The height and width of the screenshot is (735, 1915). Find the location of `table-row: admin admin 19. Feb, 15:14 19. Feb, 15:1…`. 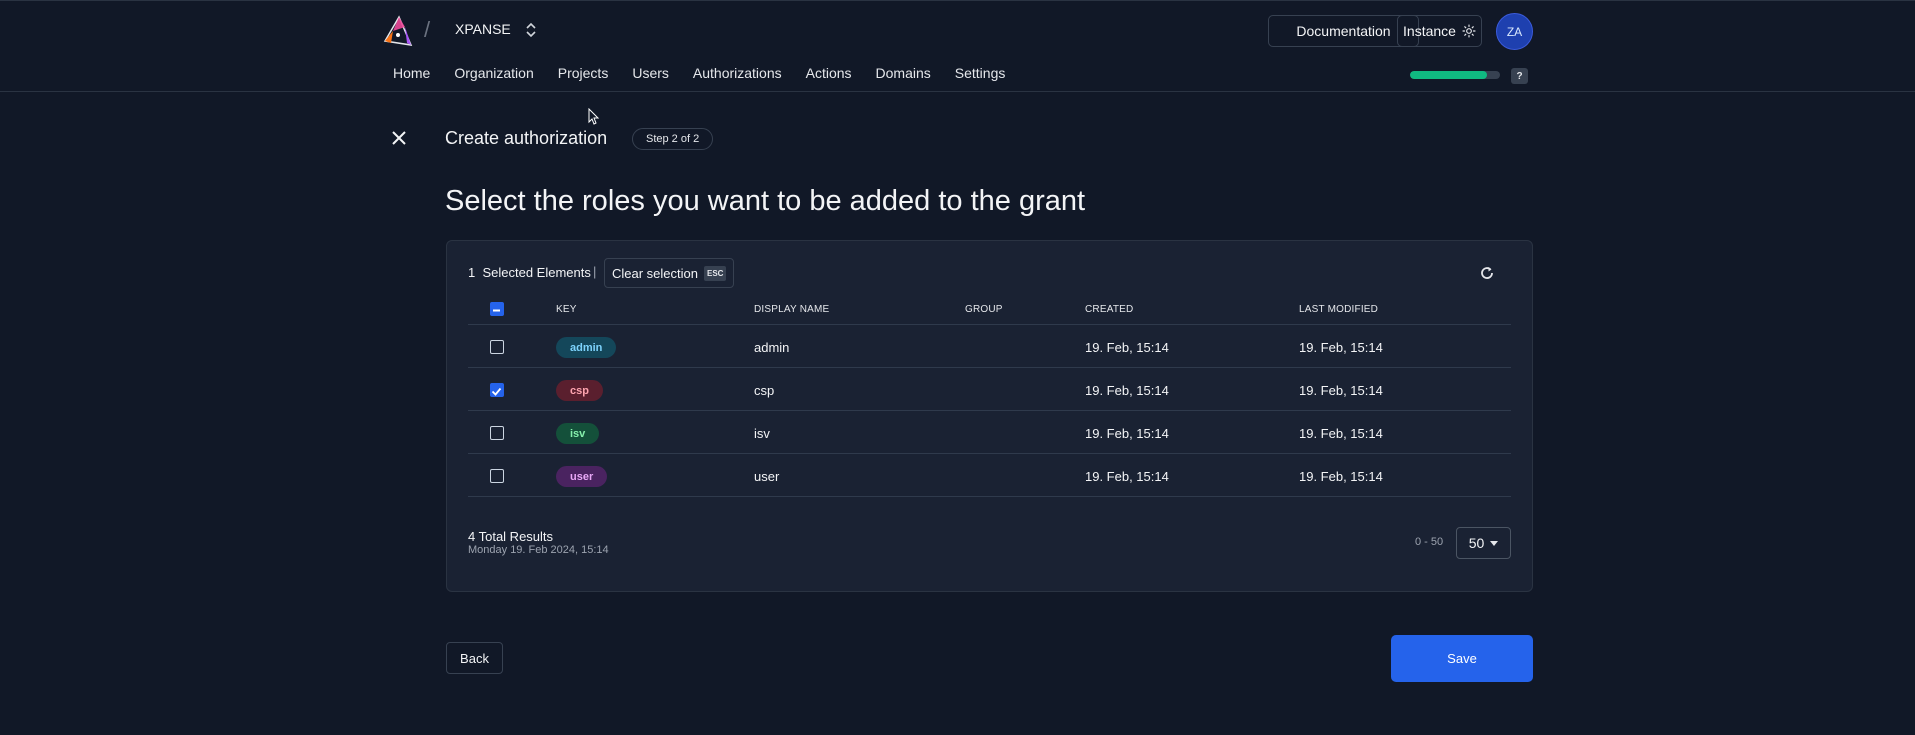

table-row: admin admin 19. Feb, 15:14 19. Feb, 15:1… is located at coordinates (989, 346).